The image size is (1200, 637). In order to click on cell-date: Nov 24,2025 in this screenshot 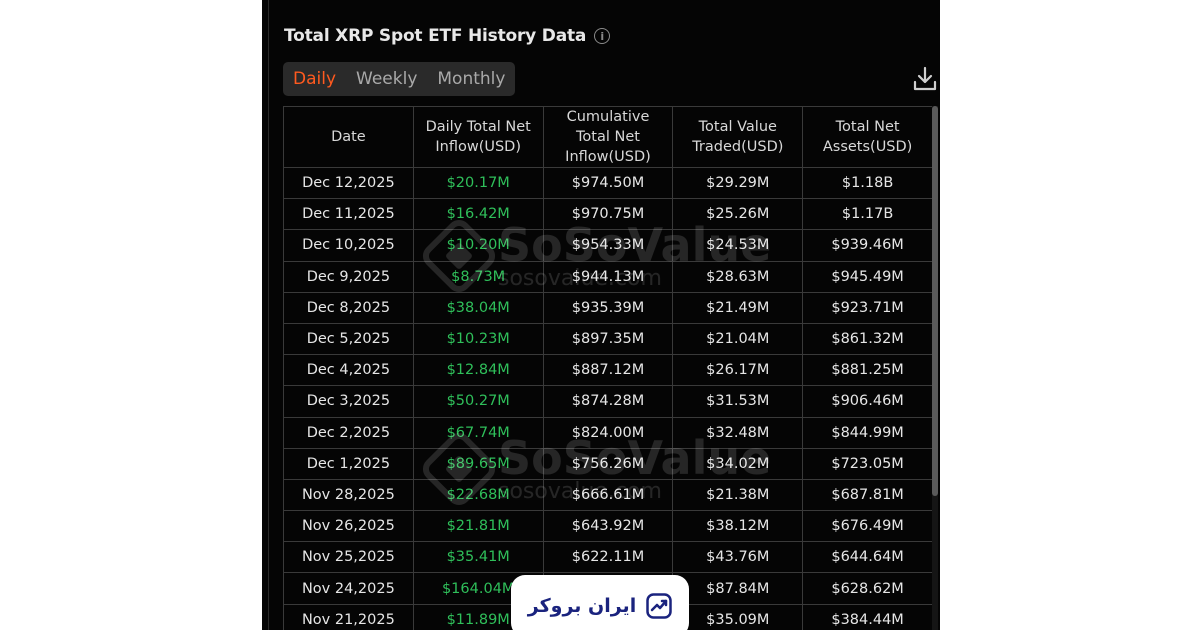, I will do `click(348, 588)`.